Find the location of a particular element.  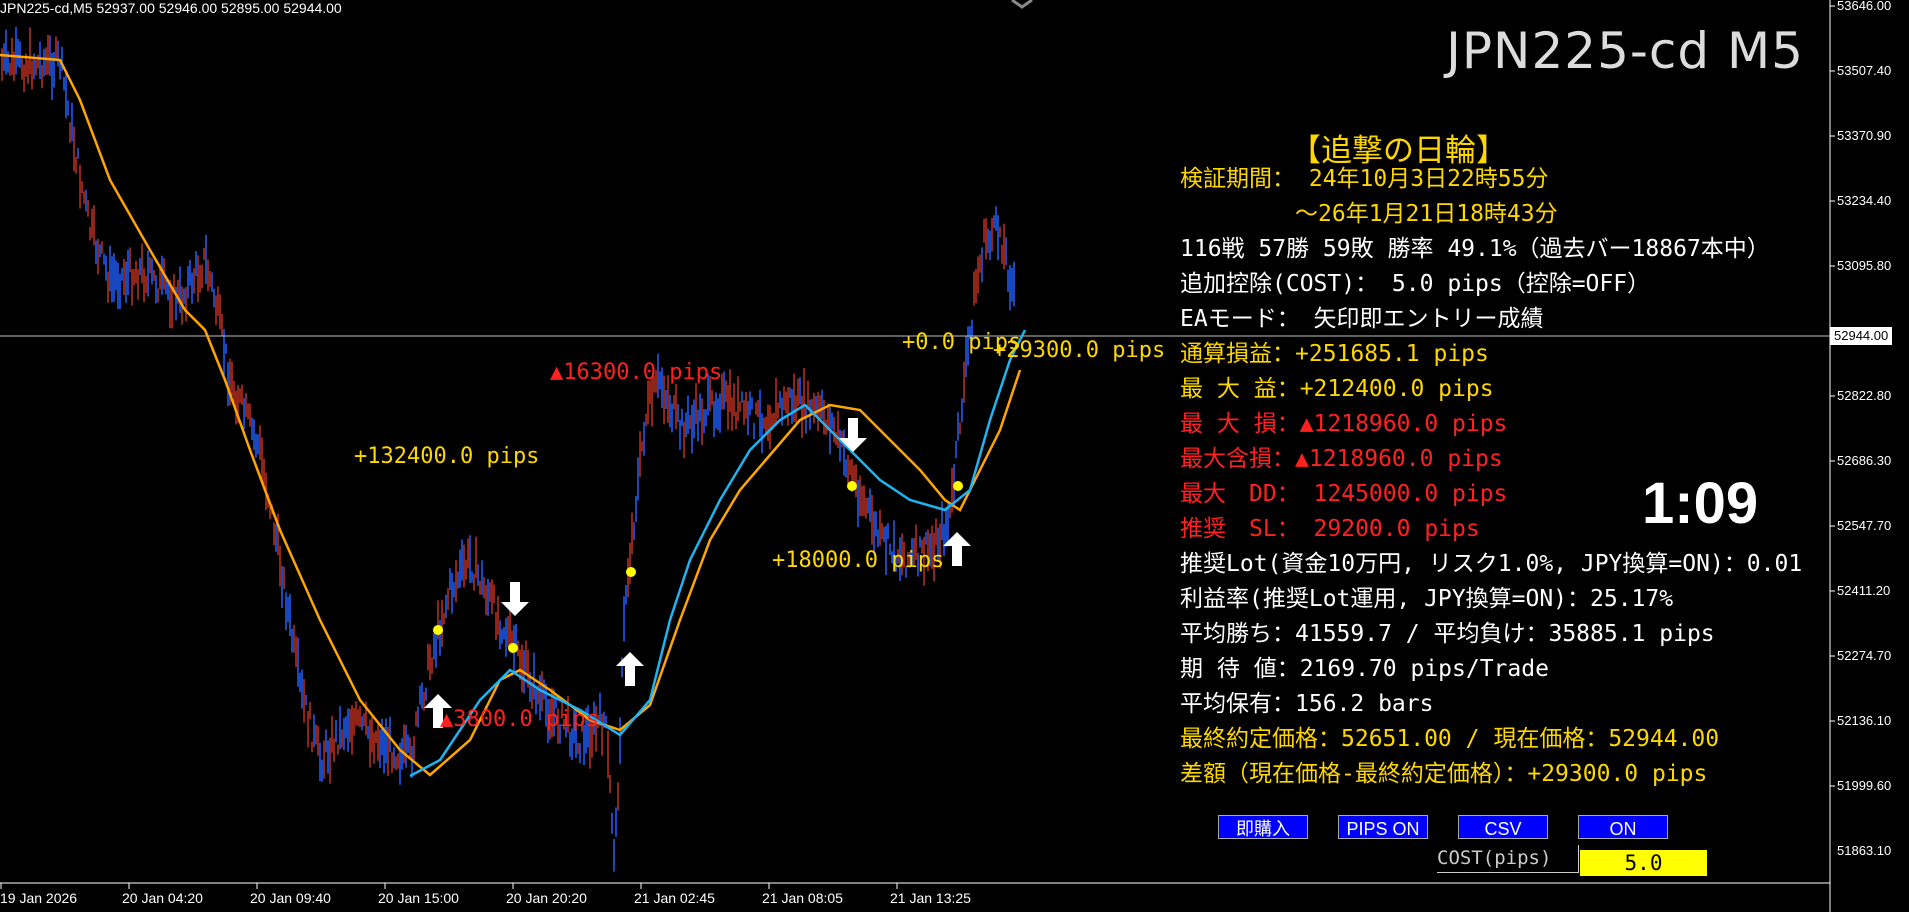

trade-result-label: ▲16300.0 pips is located at coordinates (636, 372).